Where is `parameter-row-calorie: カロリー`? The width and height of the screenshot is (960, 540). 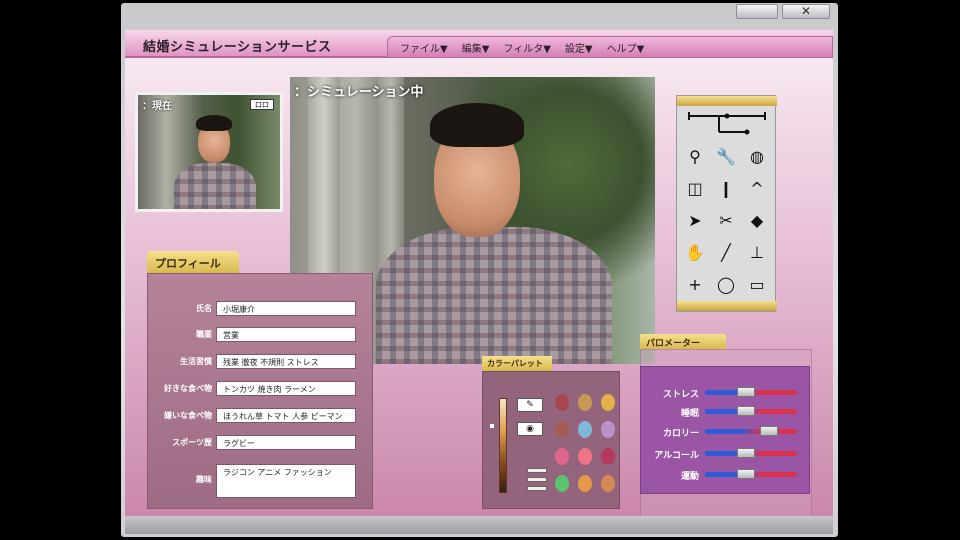
parameter-row-calorie: カロリー is located at coordinates (726, 432).